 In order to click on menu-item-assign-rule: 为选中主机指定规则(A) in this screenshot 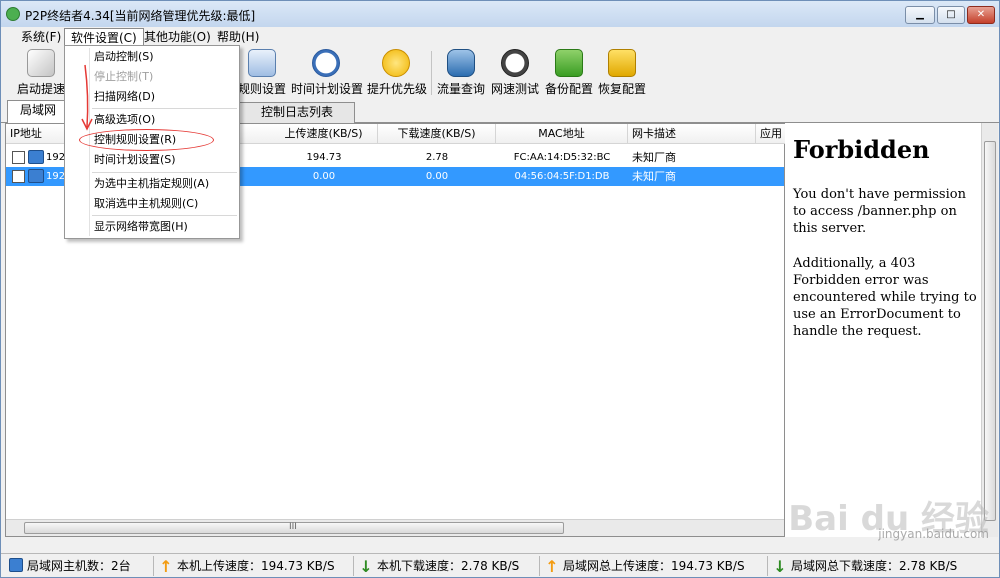, I will do `click(151, 184)`.